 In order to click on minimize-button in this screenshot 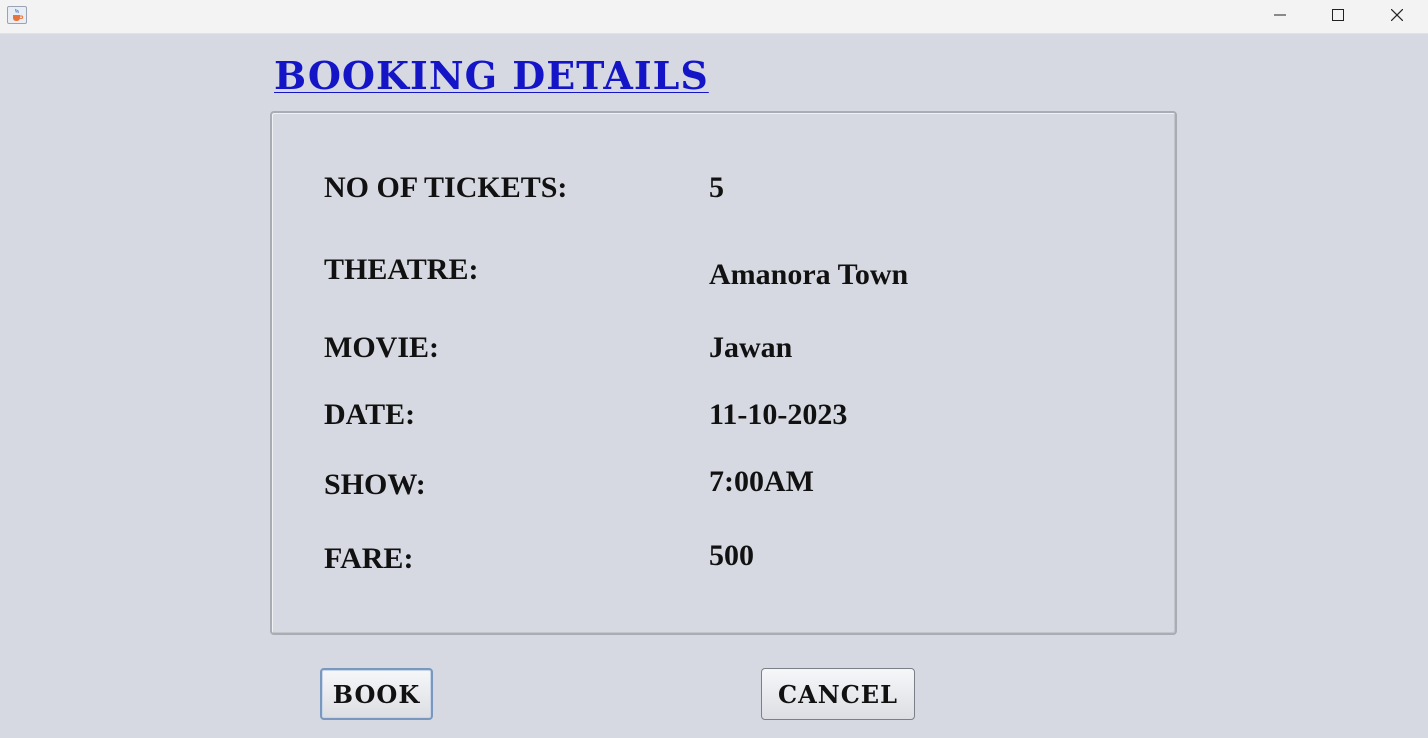, I will do `click(1280, 15)`.